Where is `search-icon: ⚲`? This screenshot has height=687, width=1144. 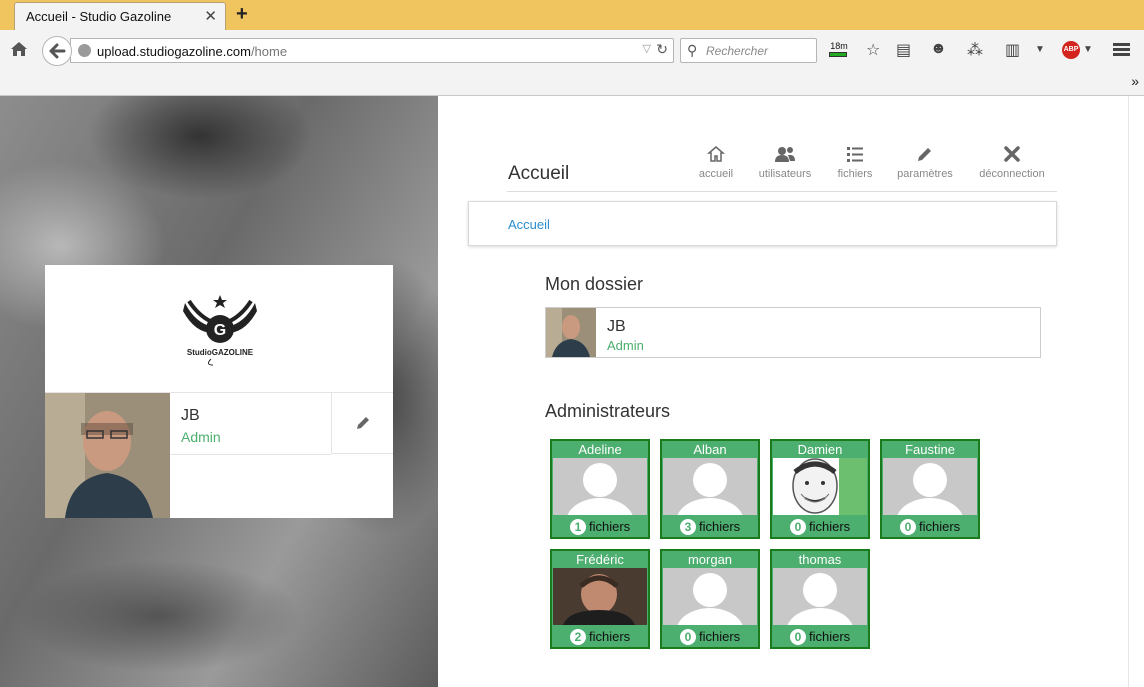
search-icon: ⚲ is located at coordinates (692, 50).